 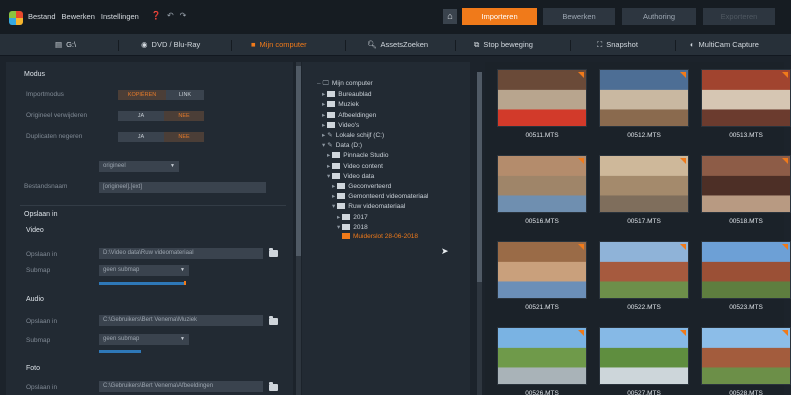 What do you see at coordinates (368, 206) in the screenshot?
I see `tree-item: ▾ Ruw videomateriaal` at bounding box center [368, 206].